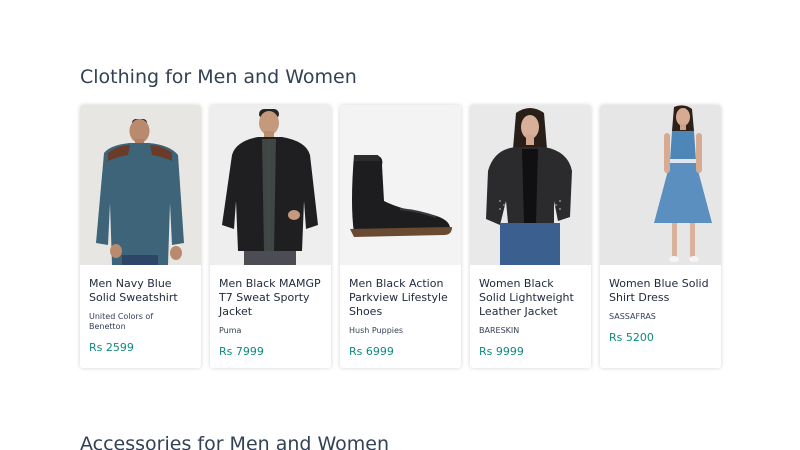 Image resolution: width=800 pixels, height=450 pixels. Describe the element at coordinates (111, 347) in the screenshot. I see `product-price: Rs 2599` at that location.